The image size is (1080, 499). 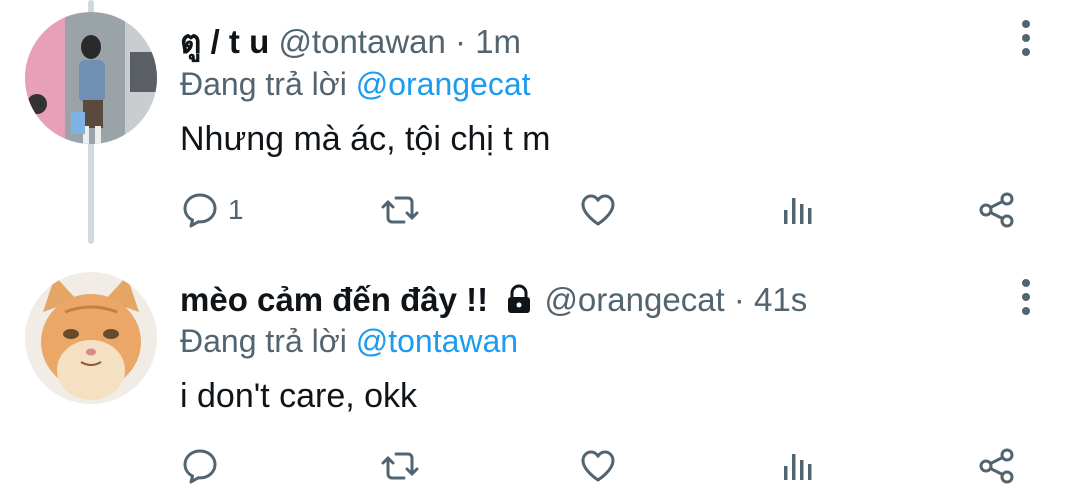 I want to click on action-bar, so click(x=540, y=466).